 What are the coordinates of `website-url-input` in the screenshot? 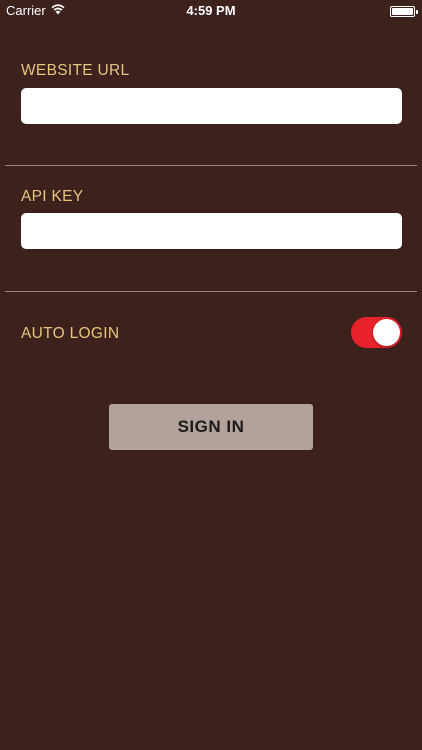 It's located at (211, 106).